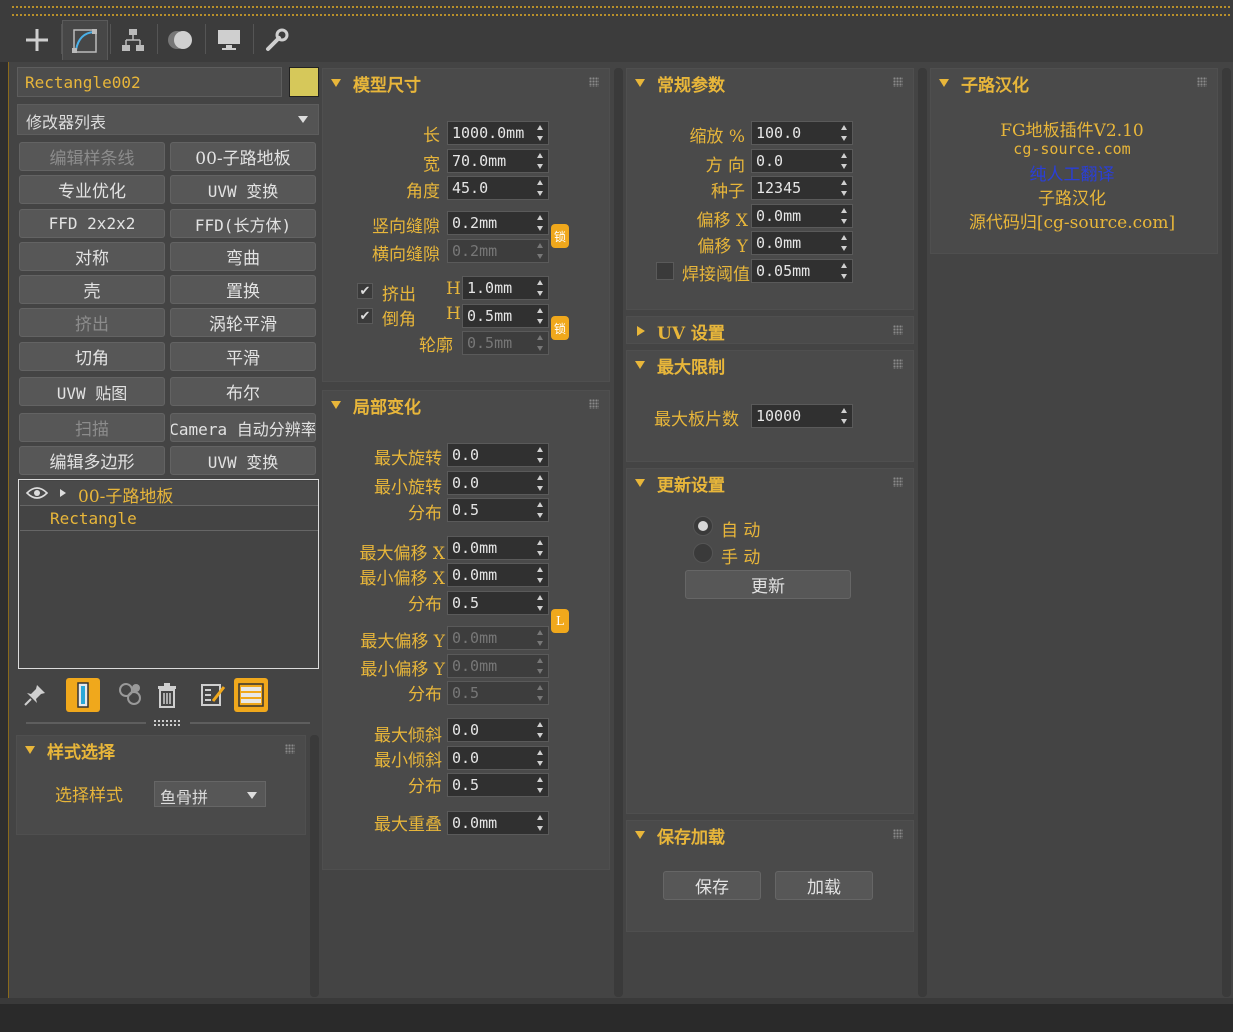 The height and width of the screenshot is (1032, 1233). What do you see at coordinates (498, 455) in the screenshot?
I see `max-rotation-spinner: 0.0` at bounding box center [498, 455].